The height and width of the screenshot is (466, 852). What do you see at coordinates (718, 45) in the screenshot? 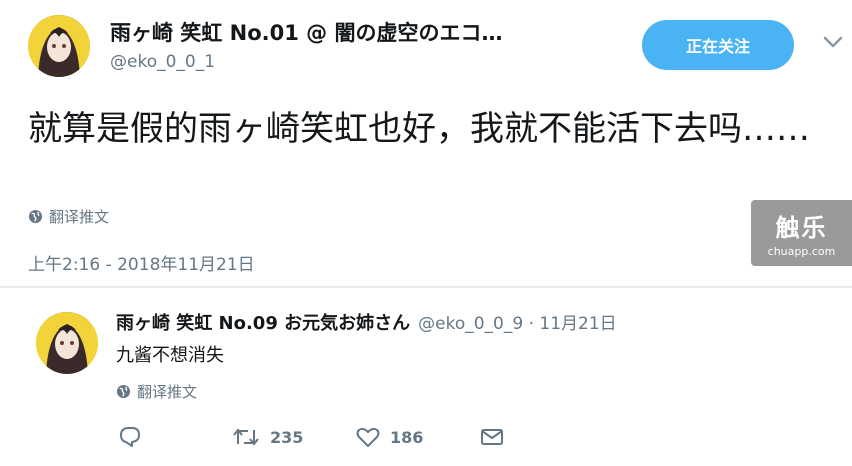
I see `following-button: 正在关注` at bounding box center [718, 45].